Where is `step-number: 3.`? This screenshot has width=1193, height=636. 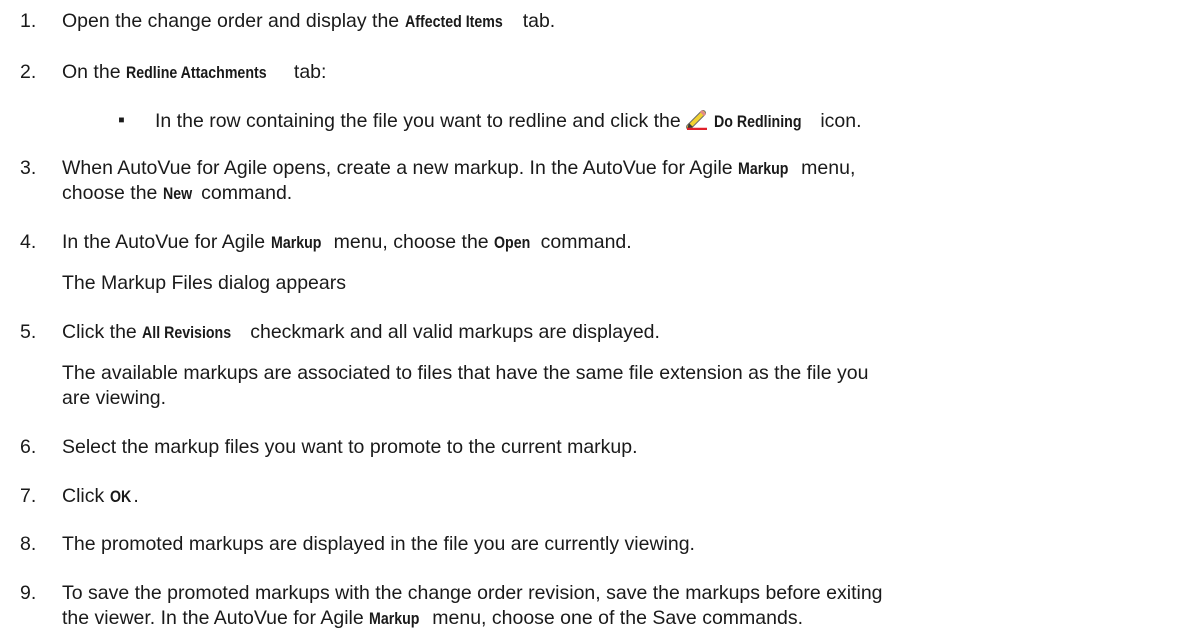 step-number: 3. is located at coordinates (28, 168).